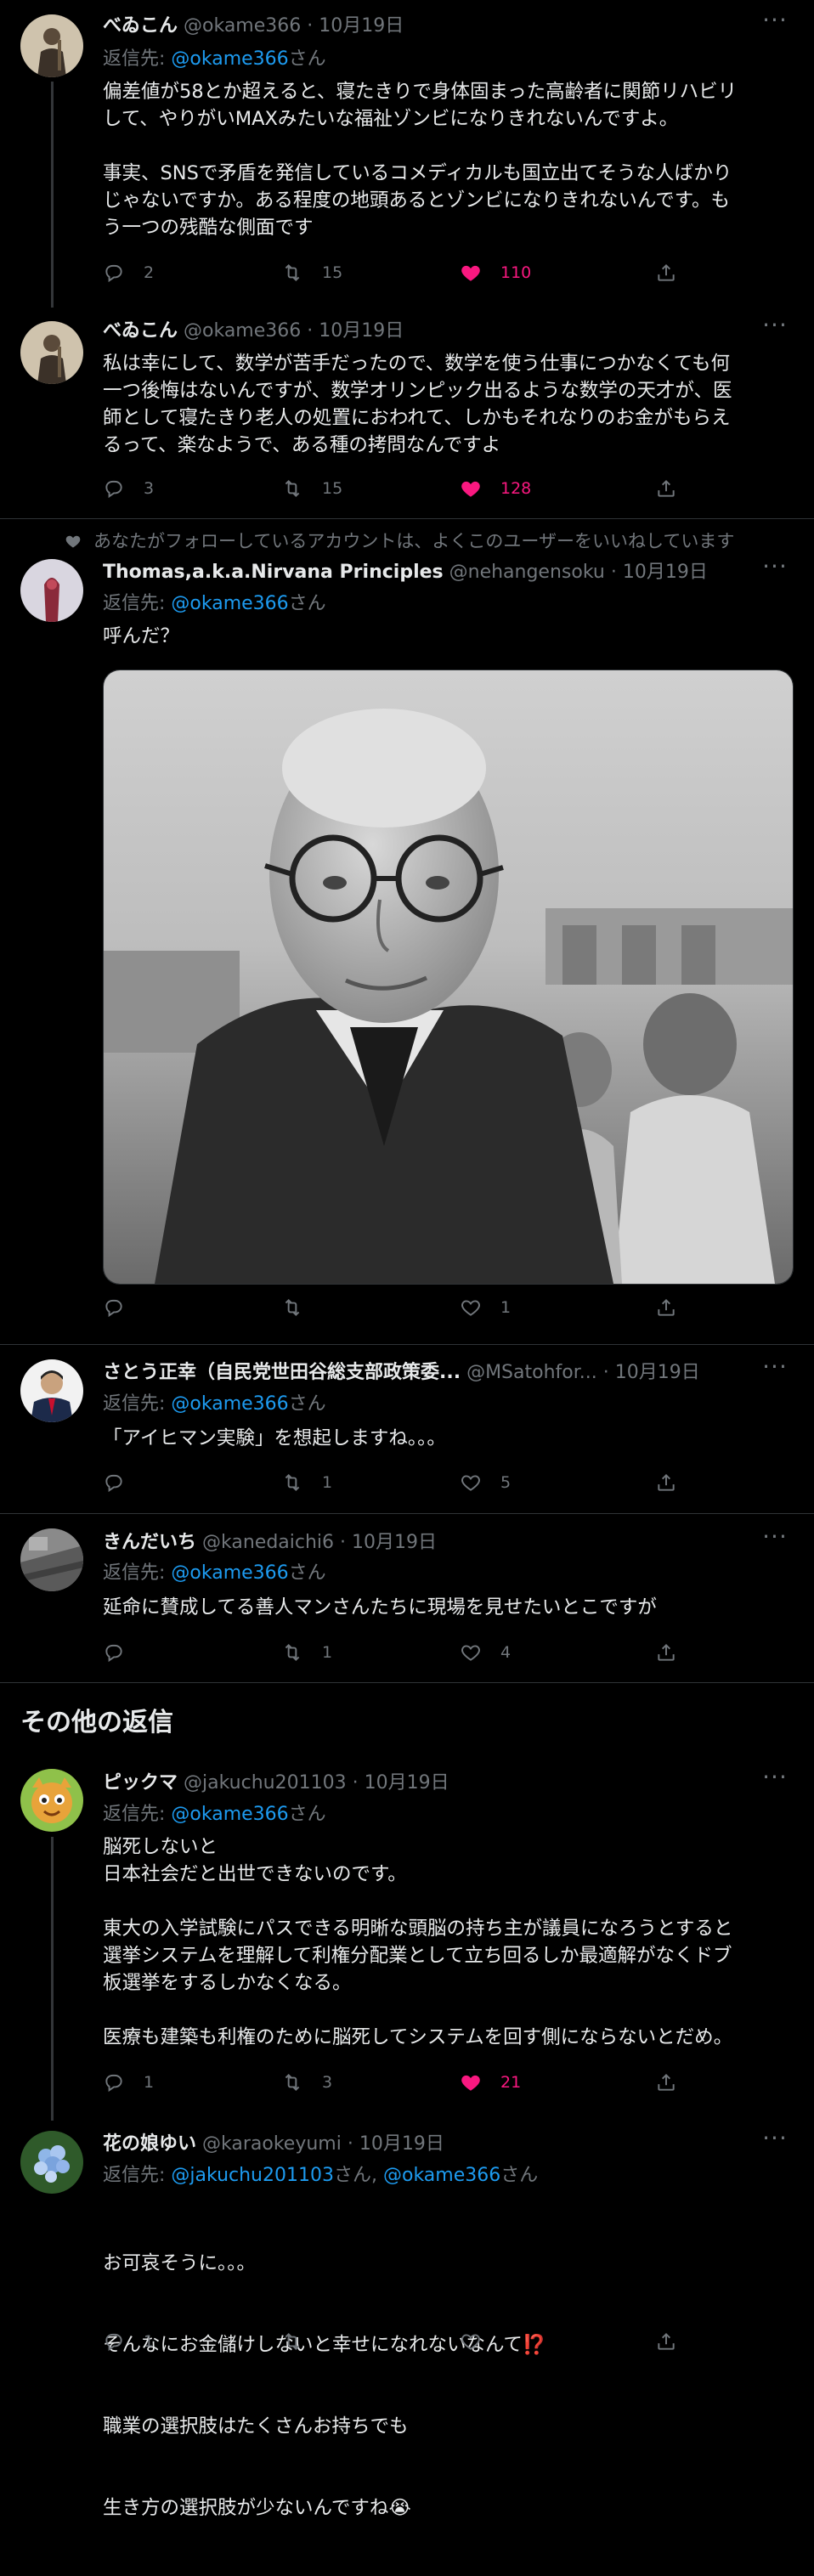 The image size is (814, 2576). Describe the element at coordinates (268, 1543) in the screenshot. I see `user-handle: @kanedaichi6` at that location.